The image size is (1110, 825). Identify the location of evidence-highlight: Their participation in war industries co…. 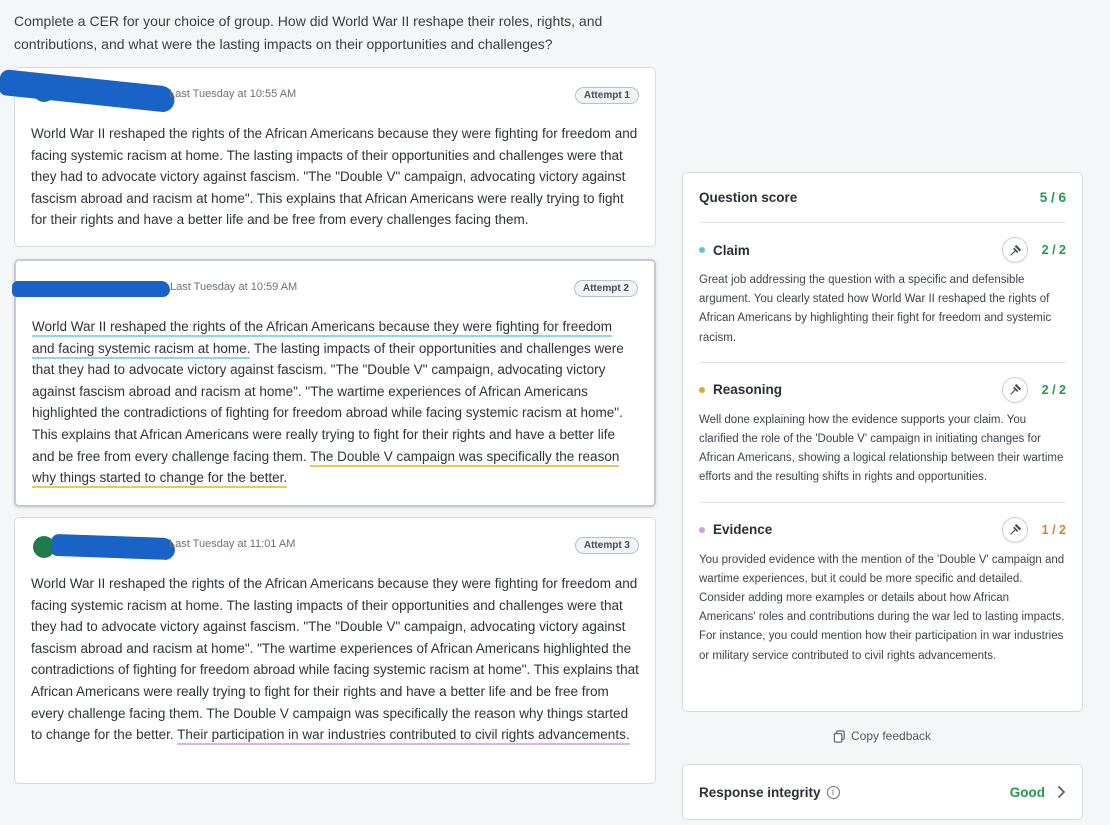
(403, 736).